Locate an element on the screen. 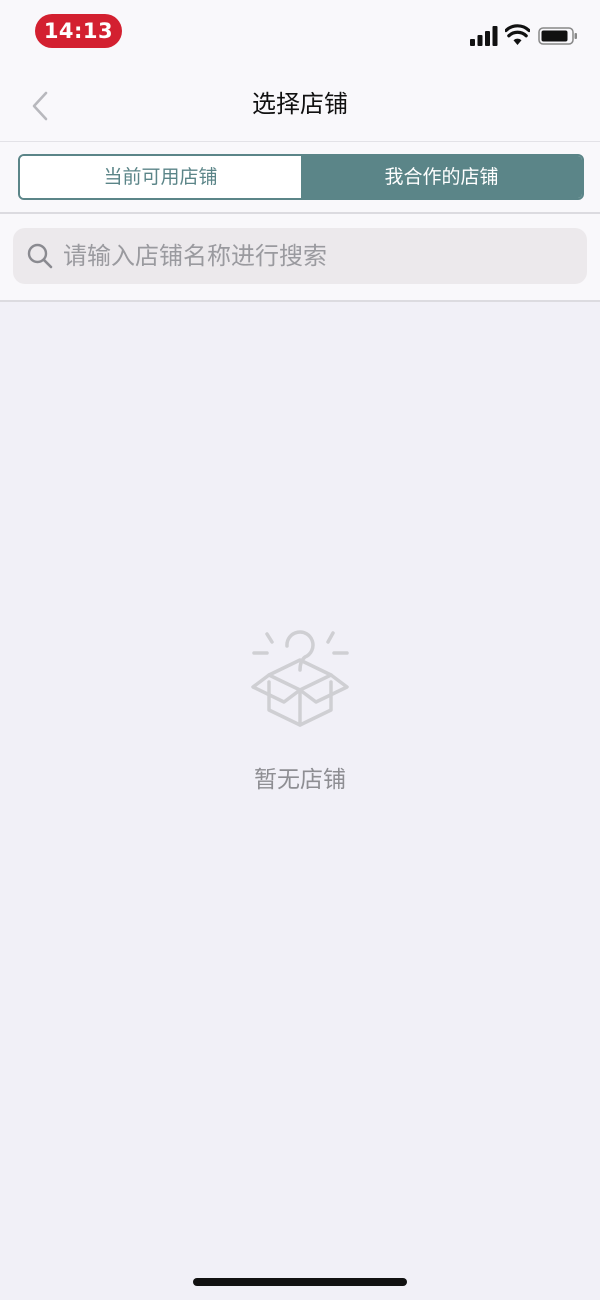 Image resolution: width=600 pixels, height=1300 pixels. cellular-signal-icon is located at coordinates (484, 36).